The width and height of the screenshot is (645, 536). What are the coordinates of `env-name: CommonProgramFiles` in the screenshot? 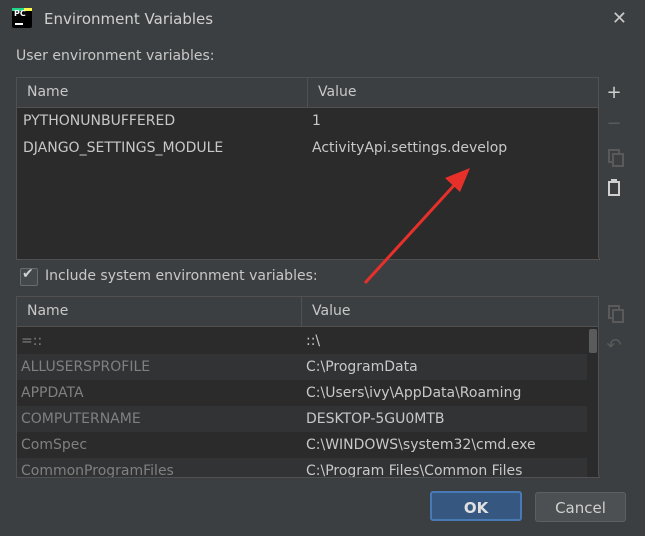 It's located at (159, 467).